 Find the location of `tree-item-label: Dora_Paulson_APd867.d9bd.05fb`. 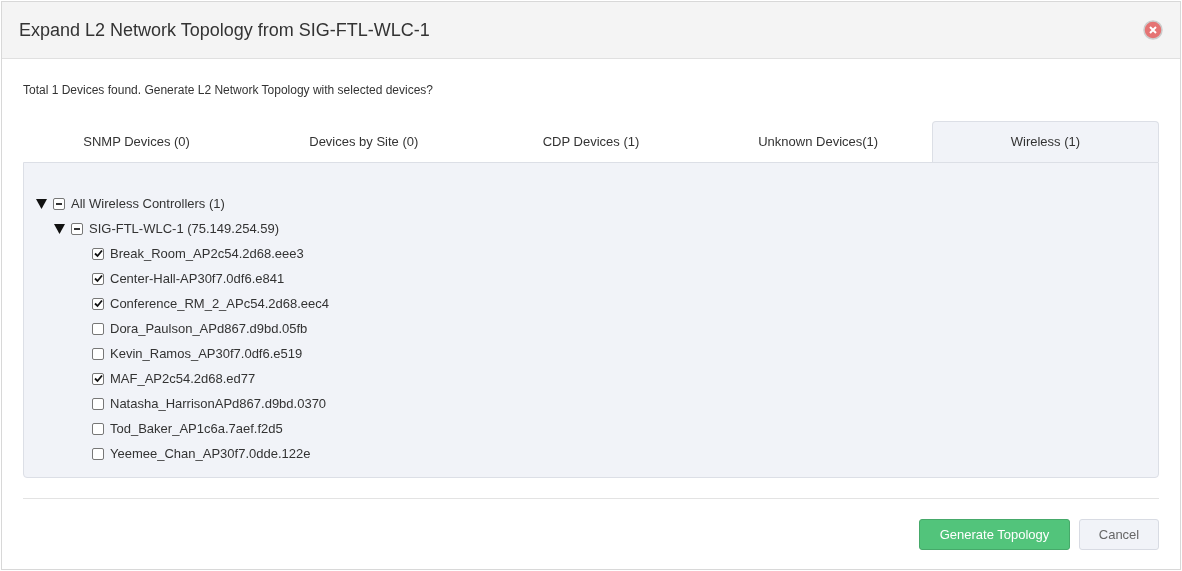

tree-item-label: Dora_Paulson_APd867.d9bd.05fb is located at coordinates (209, 328).